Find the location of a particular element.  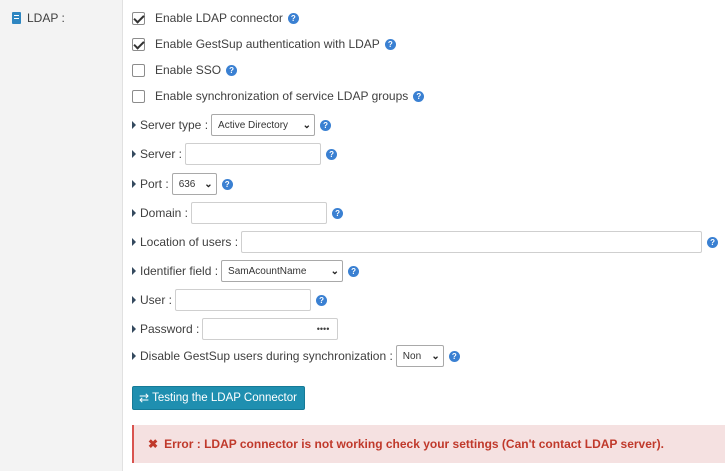

server-type-value: Active Directory is located at coordinates (253, 125).